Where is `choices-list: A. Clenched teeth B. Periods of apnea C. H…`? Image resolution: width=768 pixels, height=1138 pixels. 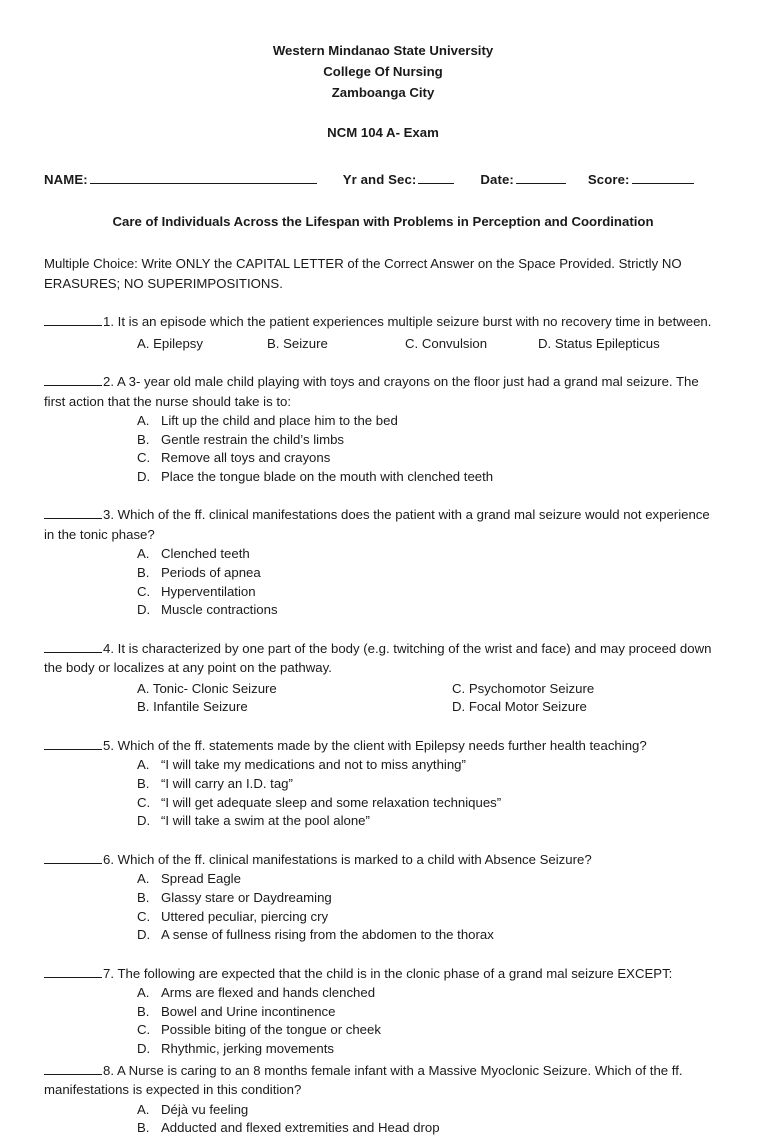 choices-list: A. Clenched teeth B. Periods of apnea C. H… is located at coordinates (383, 582).